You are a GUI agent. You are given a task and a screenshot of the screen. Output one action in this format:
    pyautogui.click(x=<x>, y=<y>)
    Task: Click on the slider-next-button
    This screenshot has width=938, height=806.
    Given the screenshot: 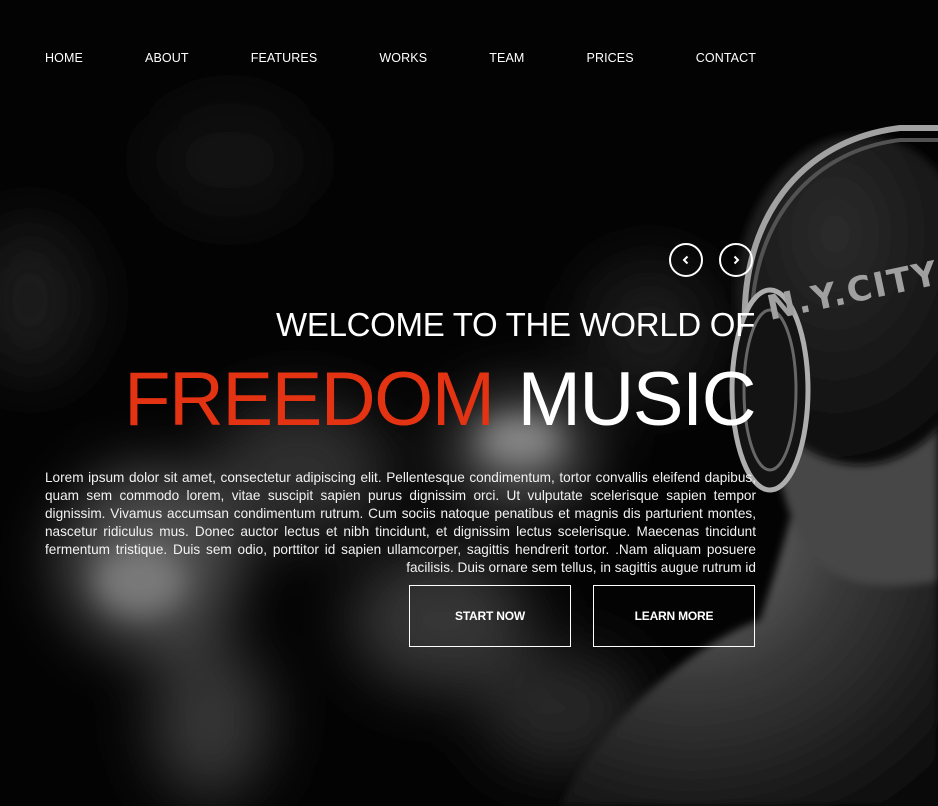 What is the action you would take?
    pyautogui.click(x=736, y=260)
    